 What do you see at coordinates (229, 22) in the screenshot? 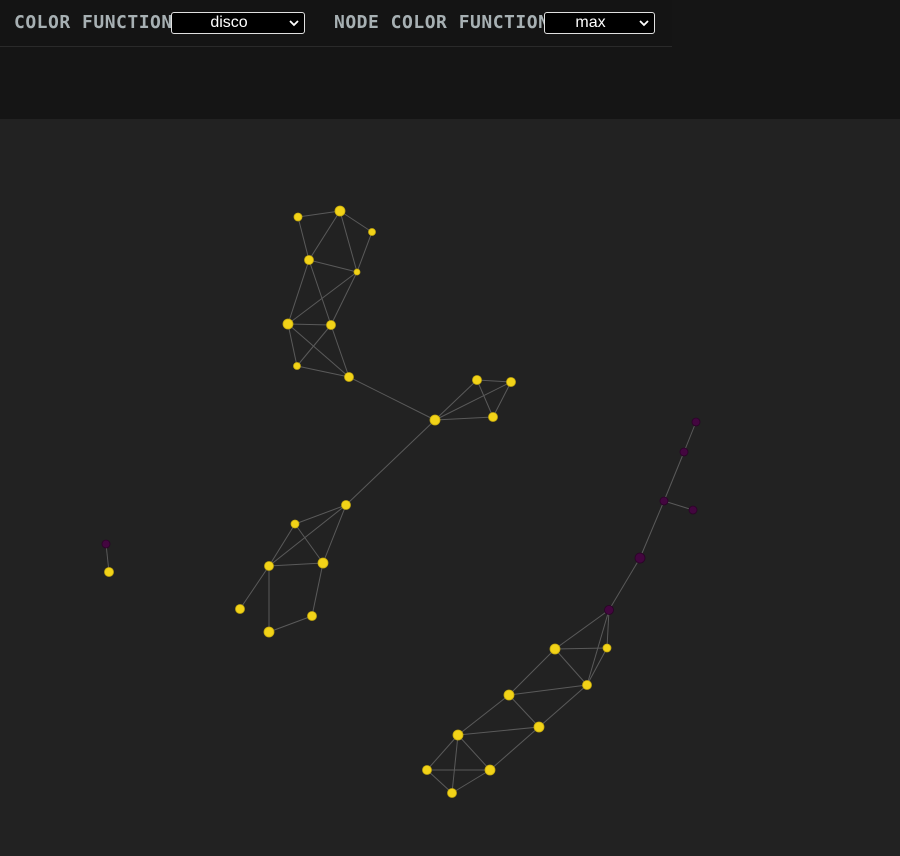
I see `color-function-value: disco` at bounding box center [229, 22].